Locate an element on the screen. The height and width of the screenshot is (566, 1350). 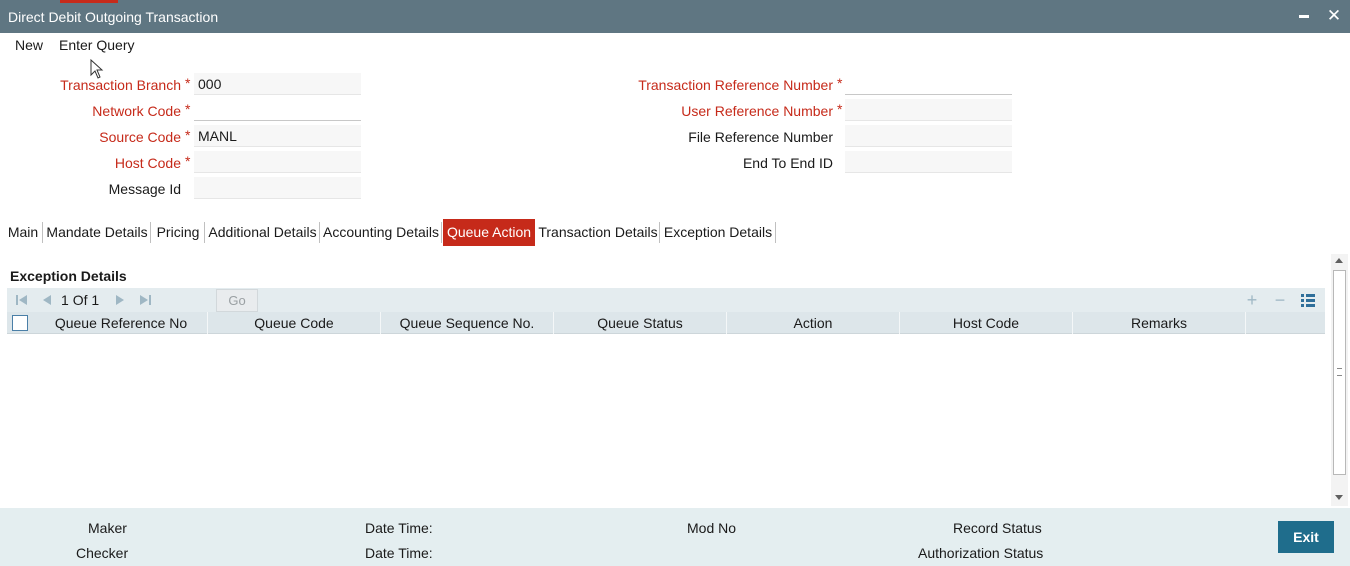
tab-label: Main is located at coordinates (23, 232).